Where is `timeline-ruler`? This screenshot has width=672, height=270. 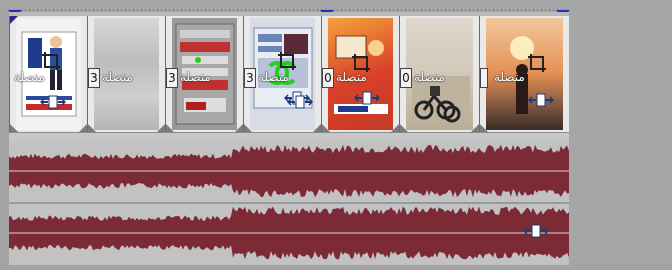 timeline-ruler is located at coordinates (336, 6).